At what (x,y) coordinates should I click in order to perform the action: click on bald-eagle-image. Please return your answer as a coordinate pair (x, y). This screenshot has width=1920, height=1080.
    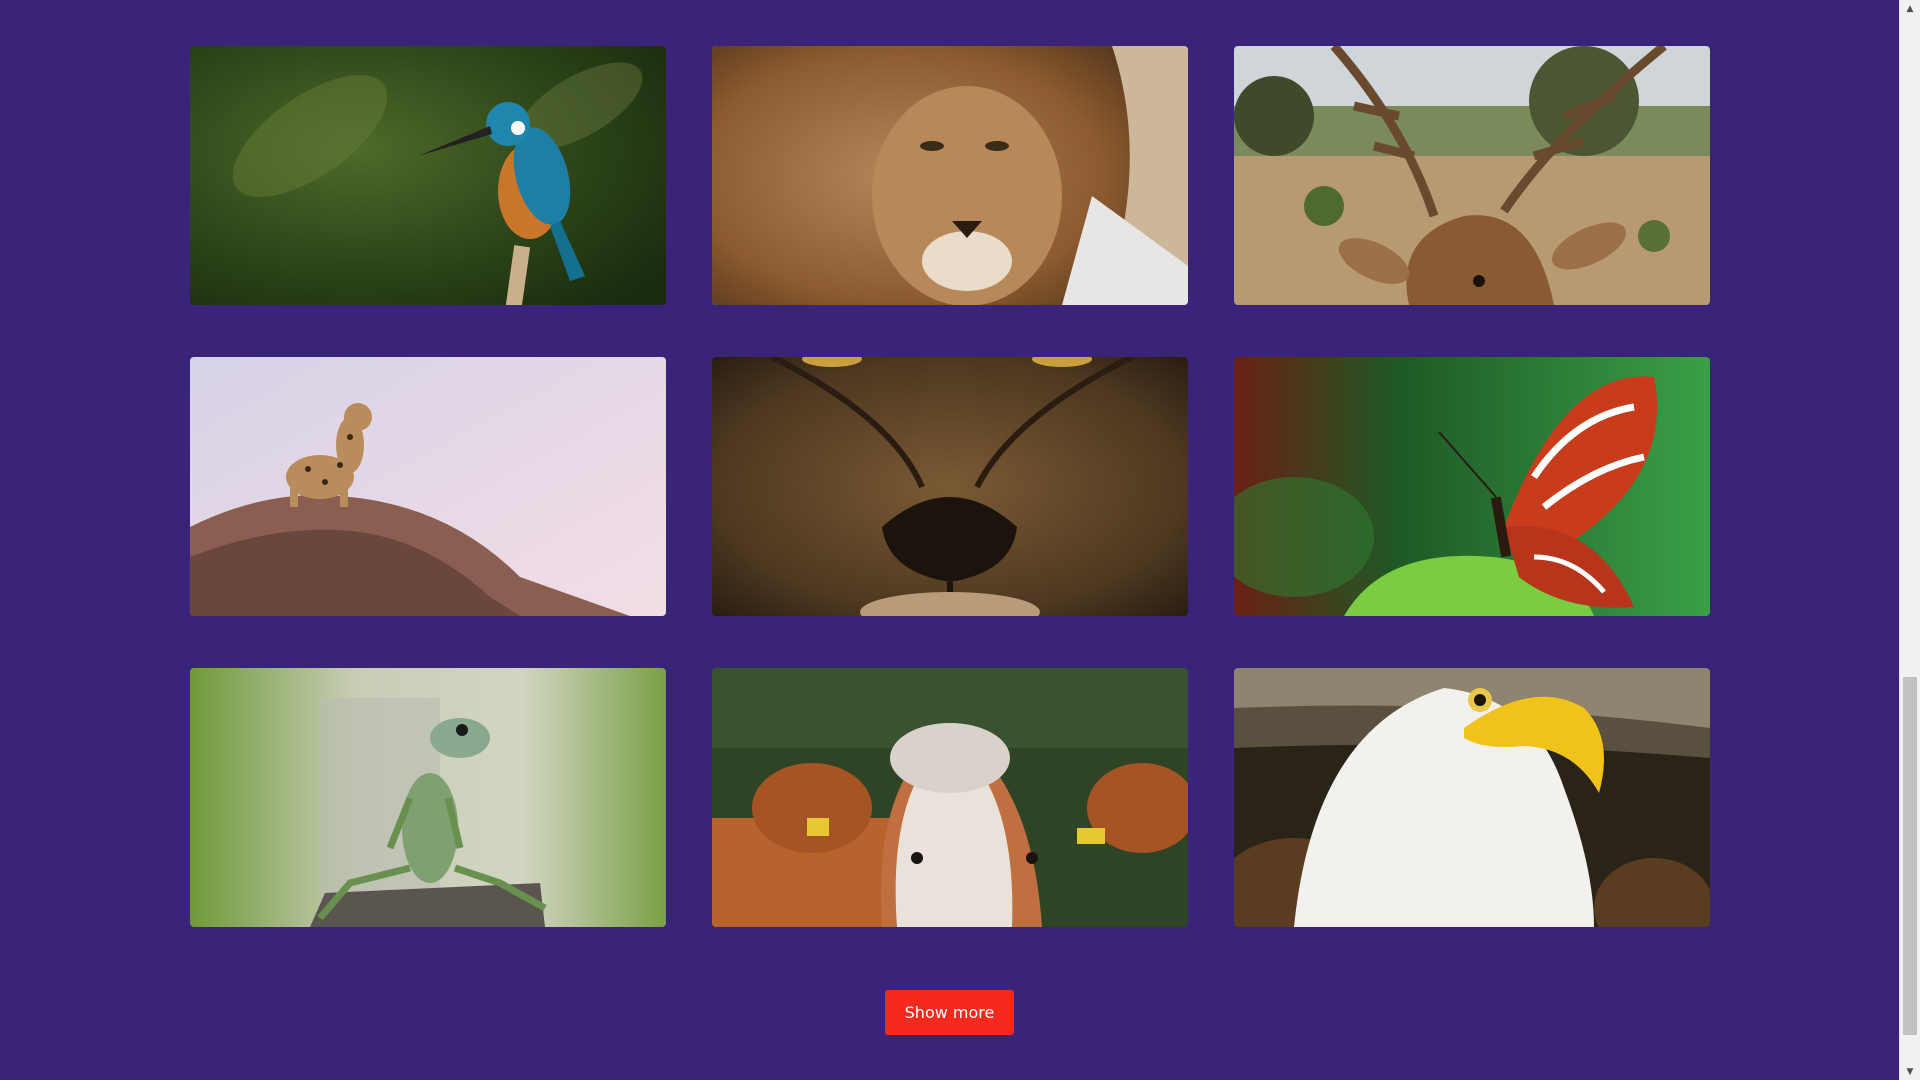
    Looking at the image, I should click on (1472, 797).